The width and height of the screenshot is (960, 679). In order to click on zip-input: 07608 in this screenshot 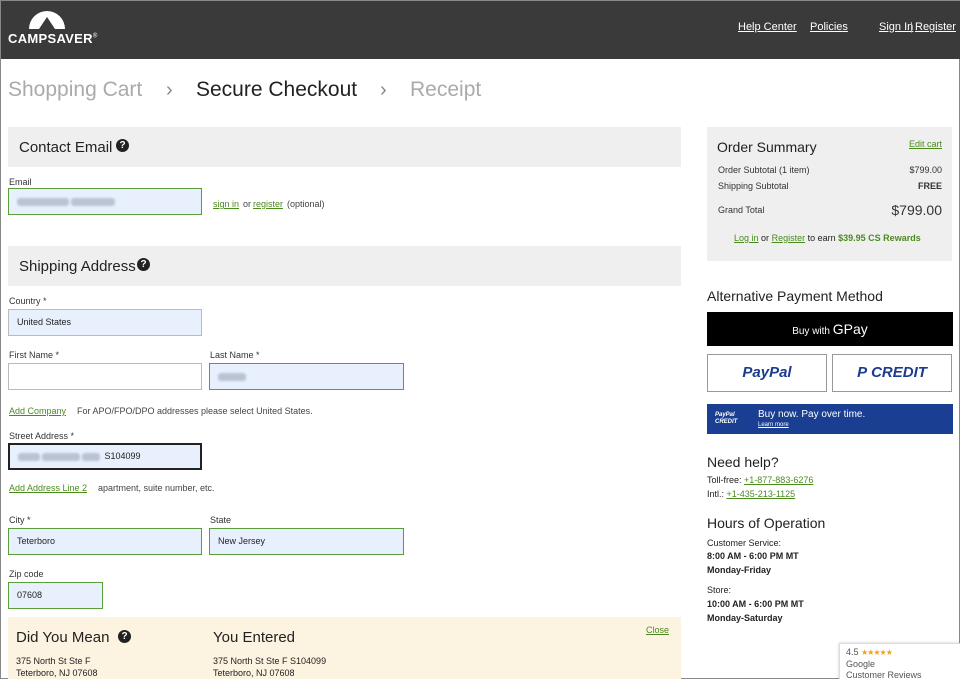, I will do `click(55, 595)`.